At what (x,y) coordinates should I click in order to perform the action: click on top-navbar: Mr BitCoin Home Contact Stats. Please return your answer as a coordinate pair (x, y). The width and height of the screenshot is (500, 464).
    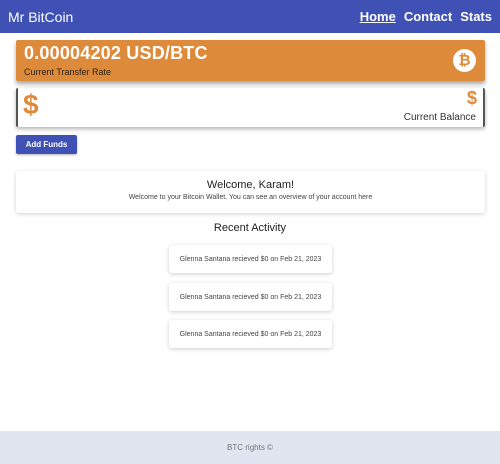
    Looking at the image, I should click on (250, 16).